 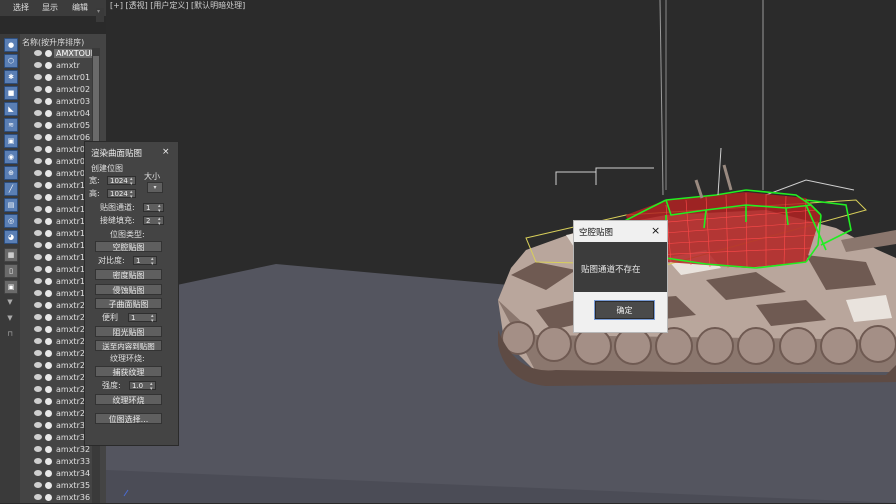 I want to click on cavity-map-button: 空腔贴图, so click(x=128, y=246).